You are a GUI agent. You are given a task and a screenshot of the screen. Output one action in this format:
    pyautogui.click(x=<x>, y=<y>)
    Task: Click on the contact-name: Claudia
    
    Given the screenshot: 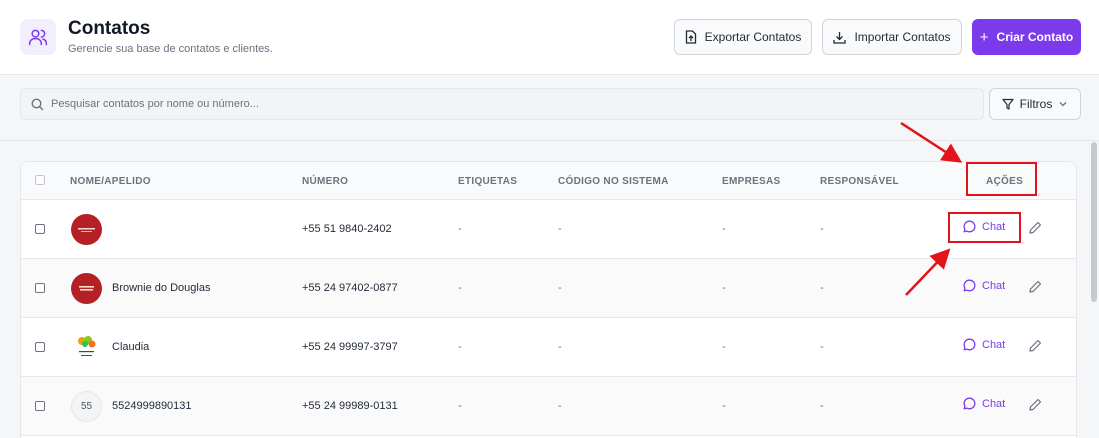 What is the action you would take?
    pyautogui.click(x=131, y=347)
    